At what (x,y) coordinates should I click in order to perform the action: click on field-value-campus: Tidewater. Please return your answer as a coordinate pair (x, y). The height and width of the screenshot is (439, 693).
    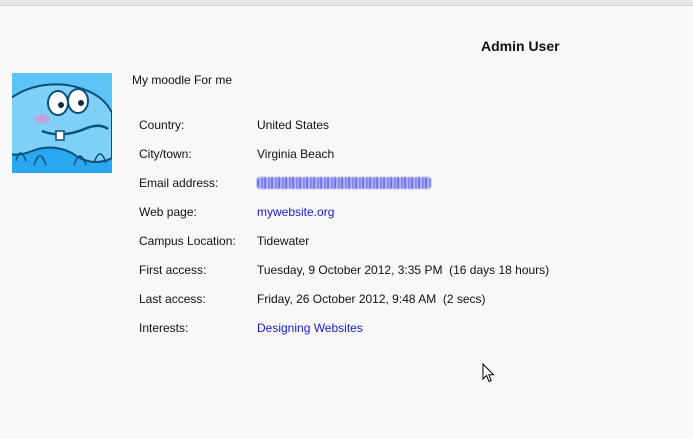
    Looking at the image, I should click on (283, 241).